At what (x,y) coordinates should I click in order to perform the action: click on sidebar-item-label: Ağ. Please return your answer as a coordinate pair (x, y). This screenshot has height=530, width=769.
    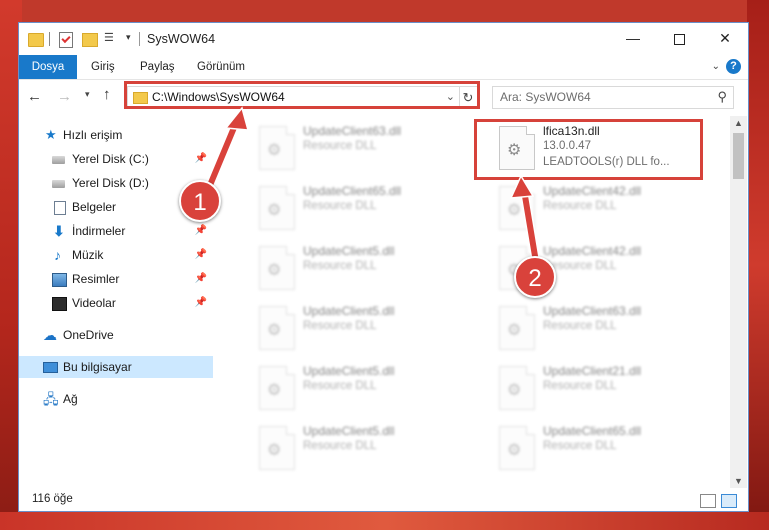
    Looking at the image, I should click on (70, 399).